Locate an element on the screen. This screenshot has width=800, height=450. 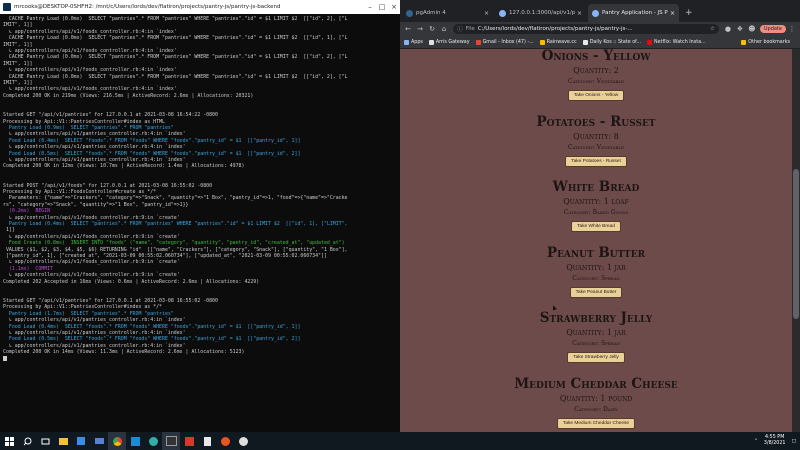
folder-icon is located at coordinates (744, 42).